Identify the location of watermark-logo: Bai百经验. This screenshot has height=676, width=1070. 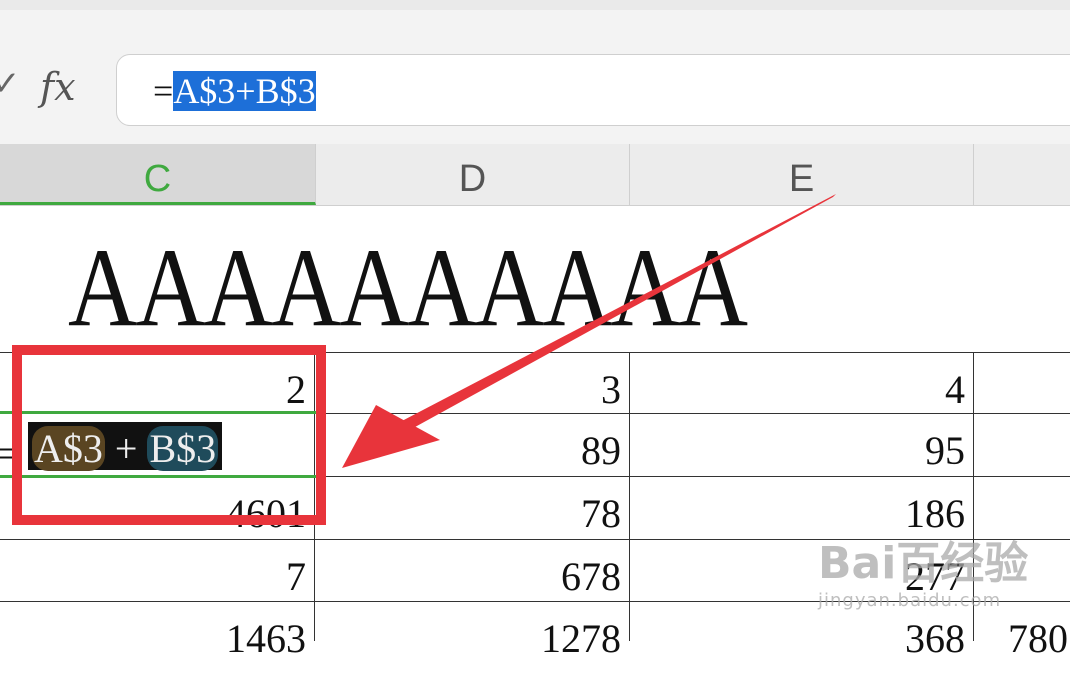
(923, 563).